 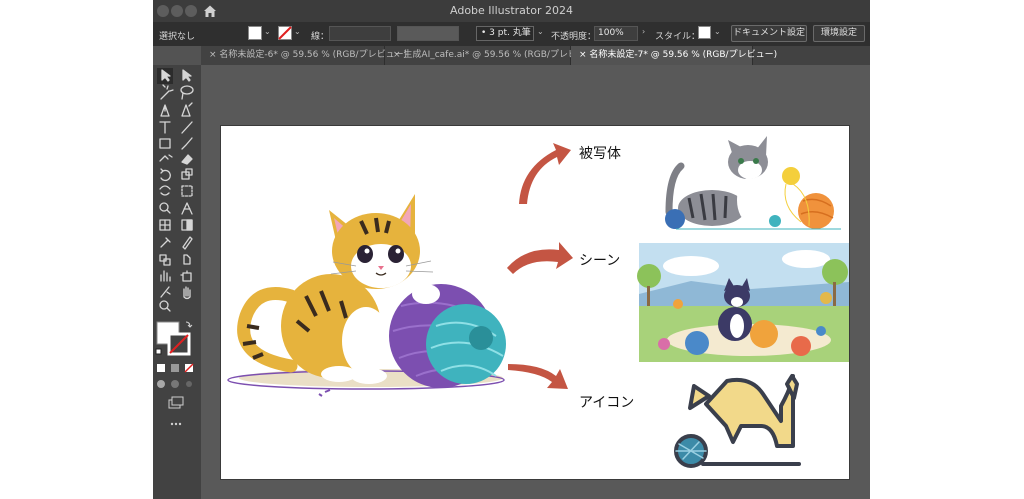 What do you see at coordinates (165, 260) in the screenshot?
I see `blend-tool-icon` at bounding box center [165, 260].